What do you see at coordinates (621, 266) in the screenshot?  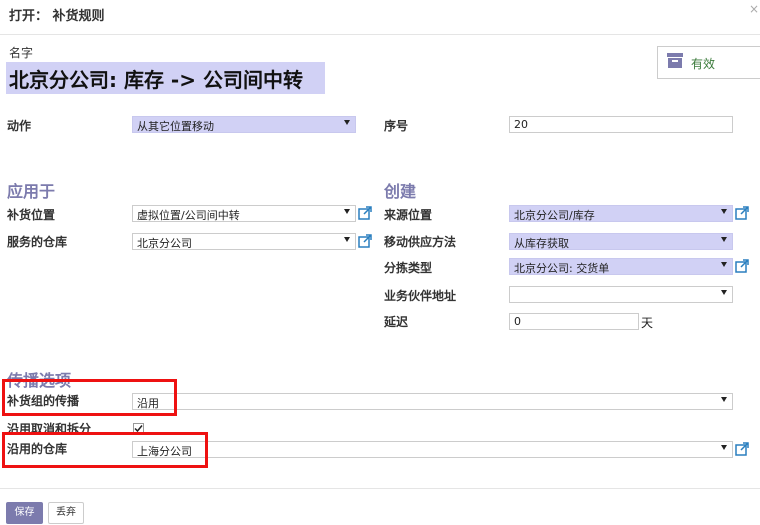 I see `picking-type-select: 北京分公司: 交货单` at bounding box center [621, 266].